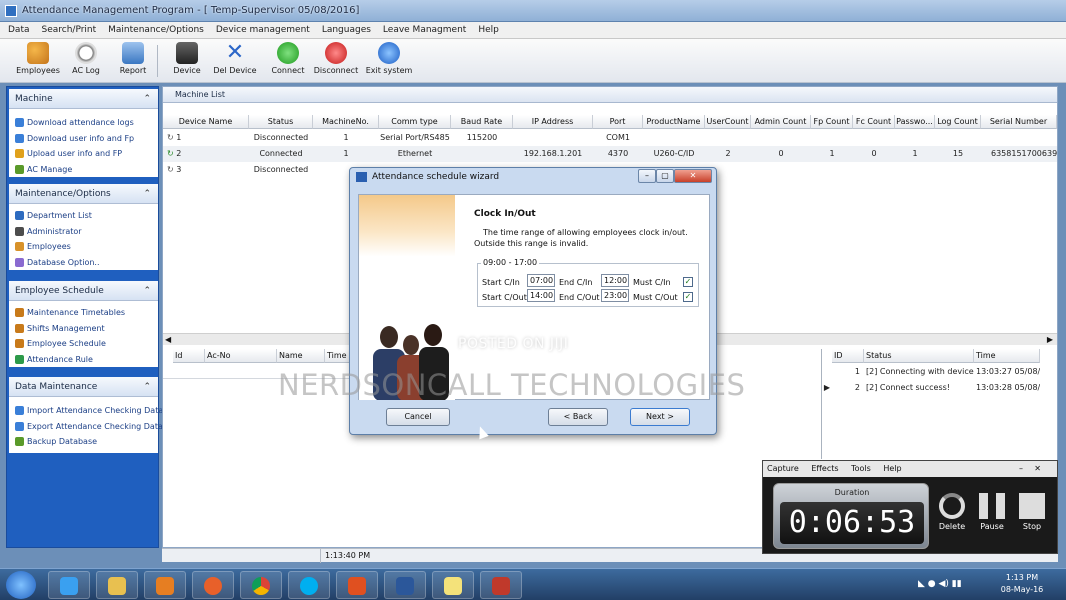 This screenshot has height=600, width=1066. Describe the element at coordinates (824, 468) in the screenshot. I see `recorder-menu-effects: Effects` at that location.